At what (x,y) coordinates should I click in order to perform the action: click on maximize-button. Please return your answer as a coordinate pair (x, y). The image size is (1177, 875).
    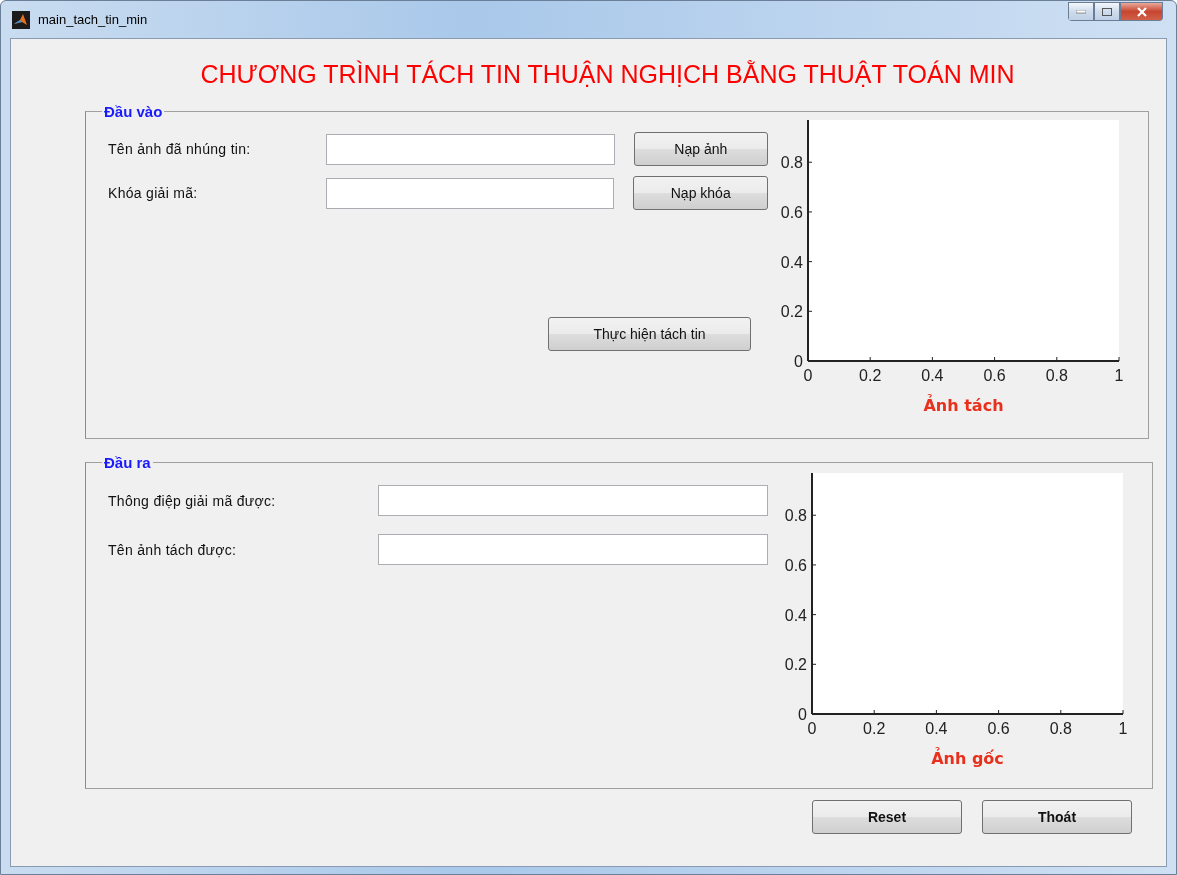
    Looking at the image, I should click on (1107, 11).